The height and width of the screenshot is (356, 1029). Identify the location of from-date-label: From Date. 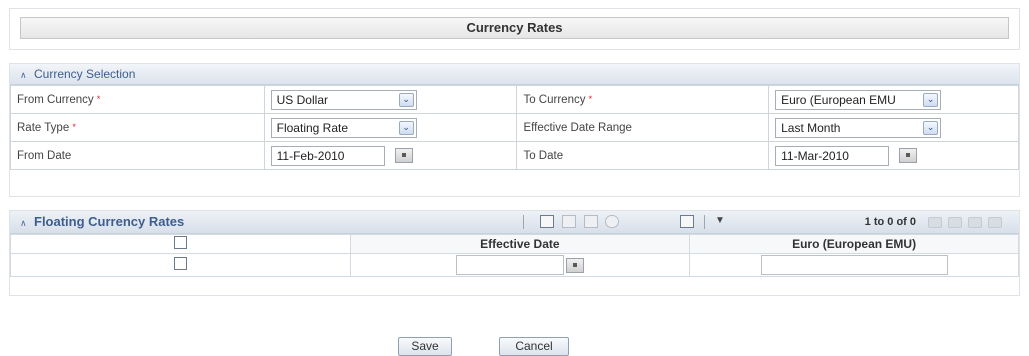
(44, 155).